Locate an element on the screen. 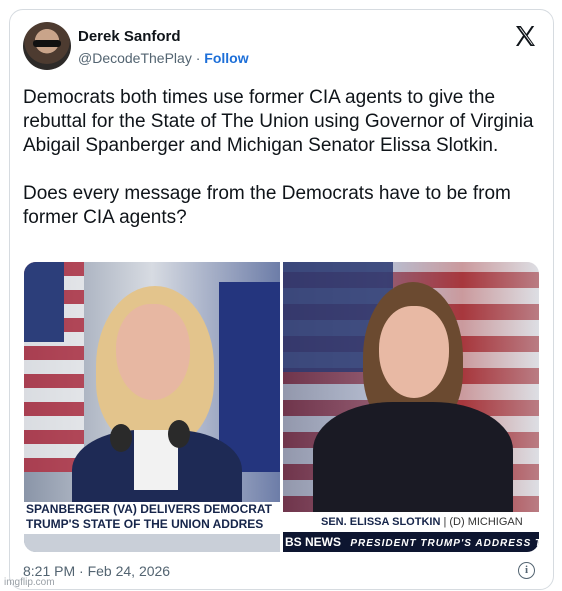 The width and height of the screenshot is (562, 591). author-handle: @DecodeThePlay is located at coordinates (135, 58).